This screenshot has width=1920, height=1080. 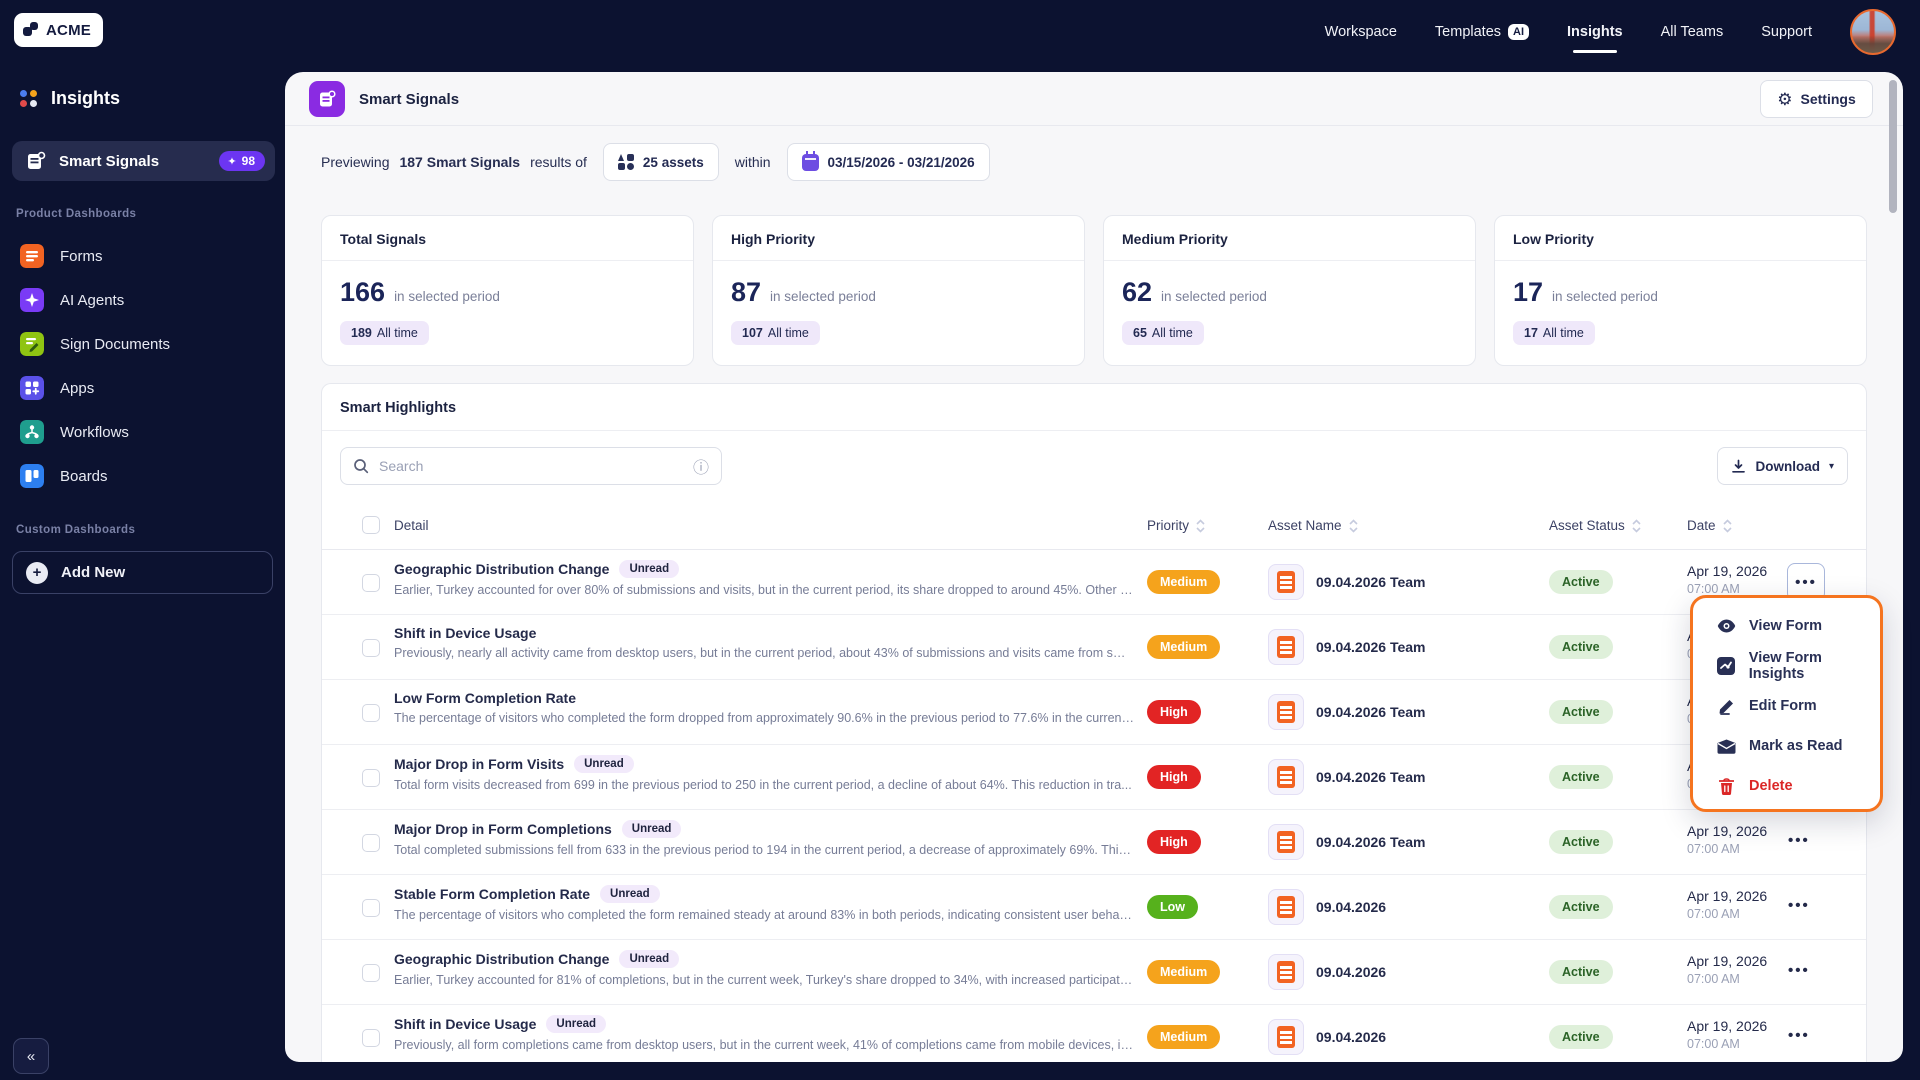 What do you see at coordinates (660, 162) in the screenshot?
I see `assets-selector-button: 25 assets` at bounding box center [660, 162].